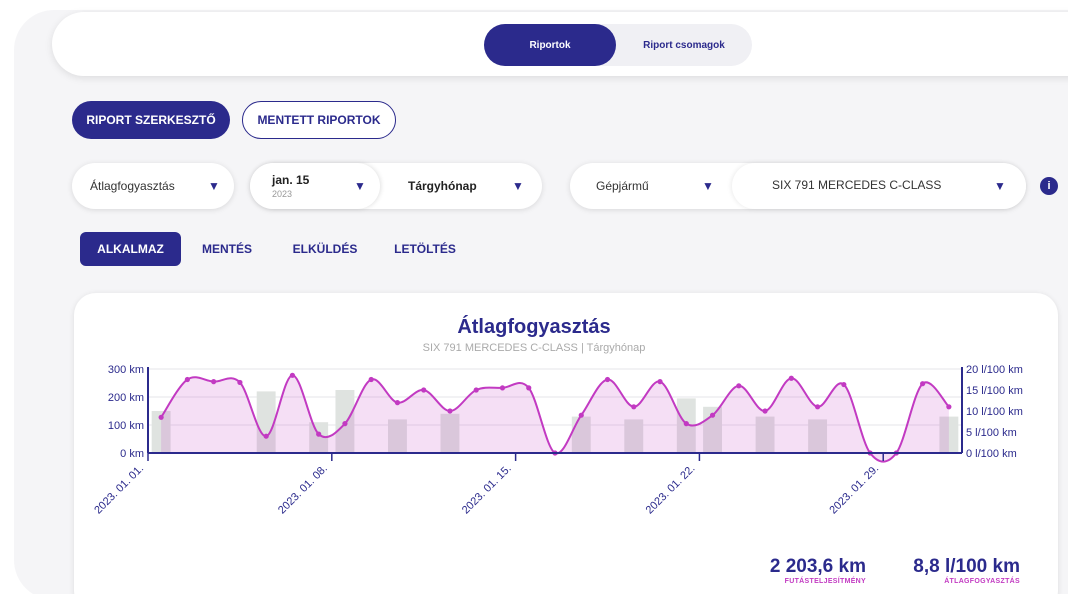 The width and height of the screenshot is (1068, 594). Describe the element at coordinates (303, 490) in the screenshot. I see `x-tick-label: 2023. 01. 08.` at that location.